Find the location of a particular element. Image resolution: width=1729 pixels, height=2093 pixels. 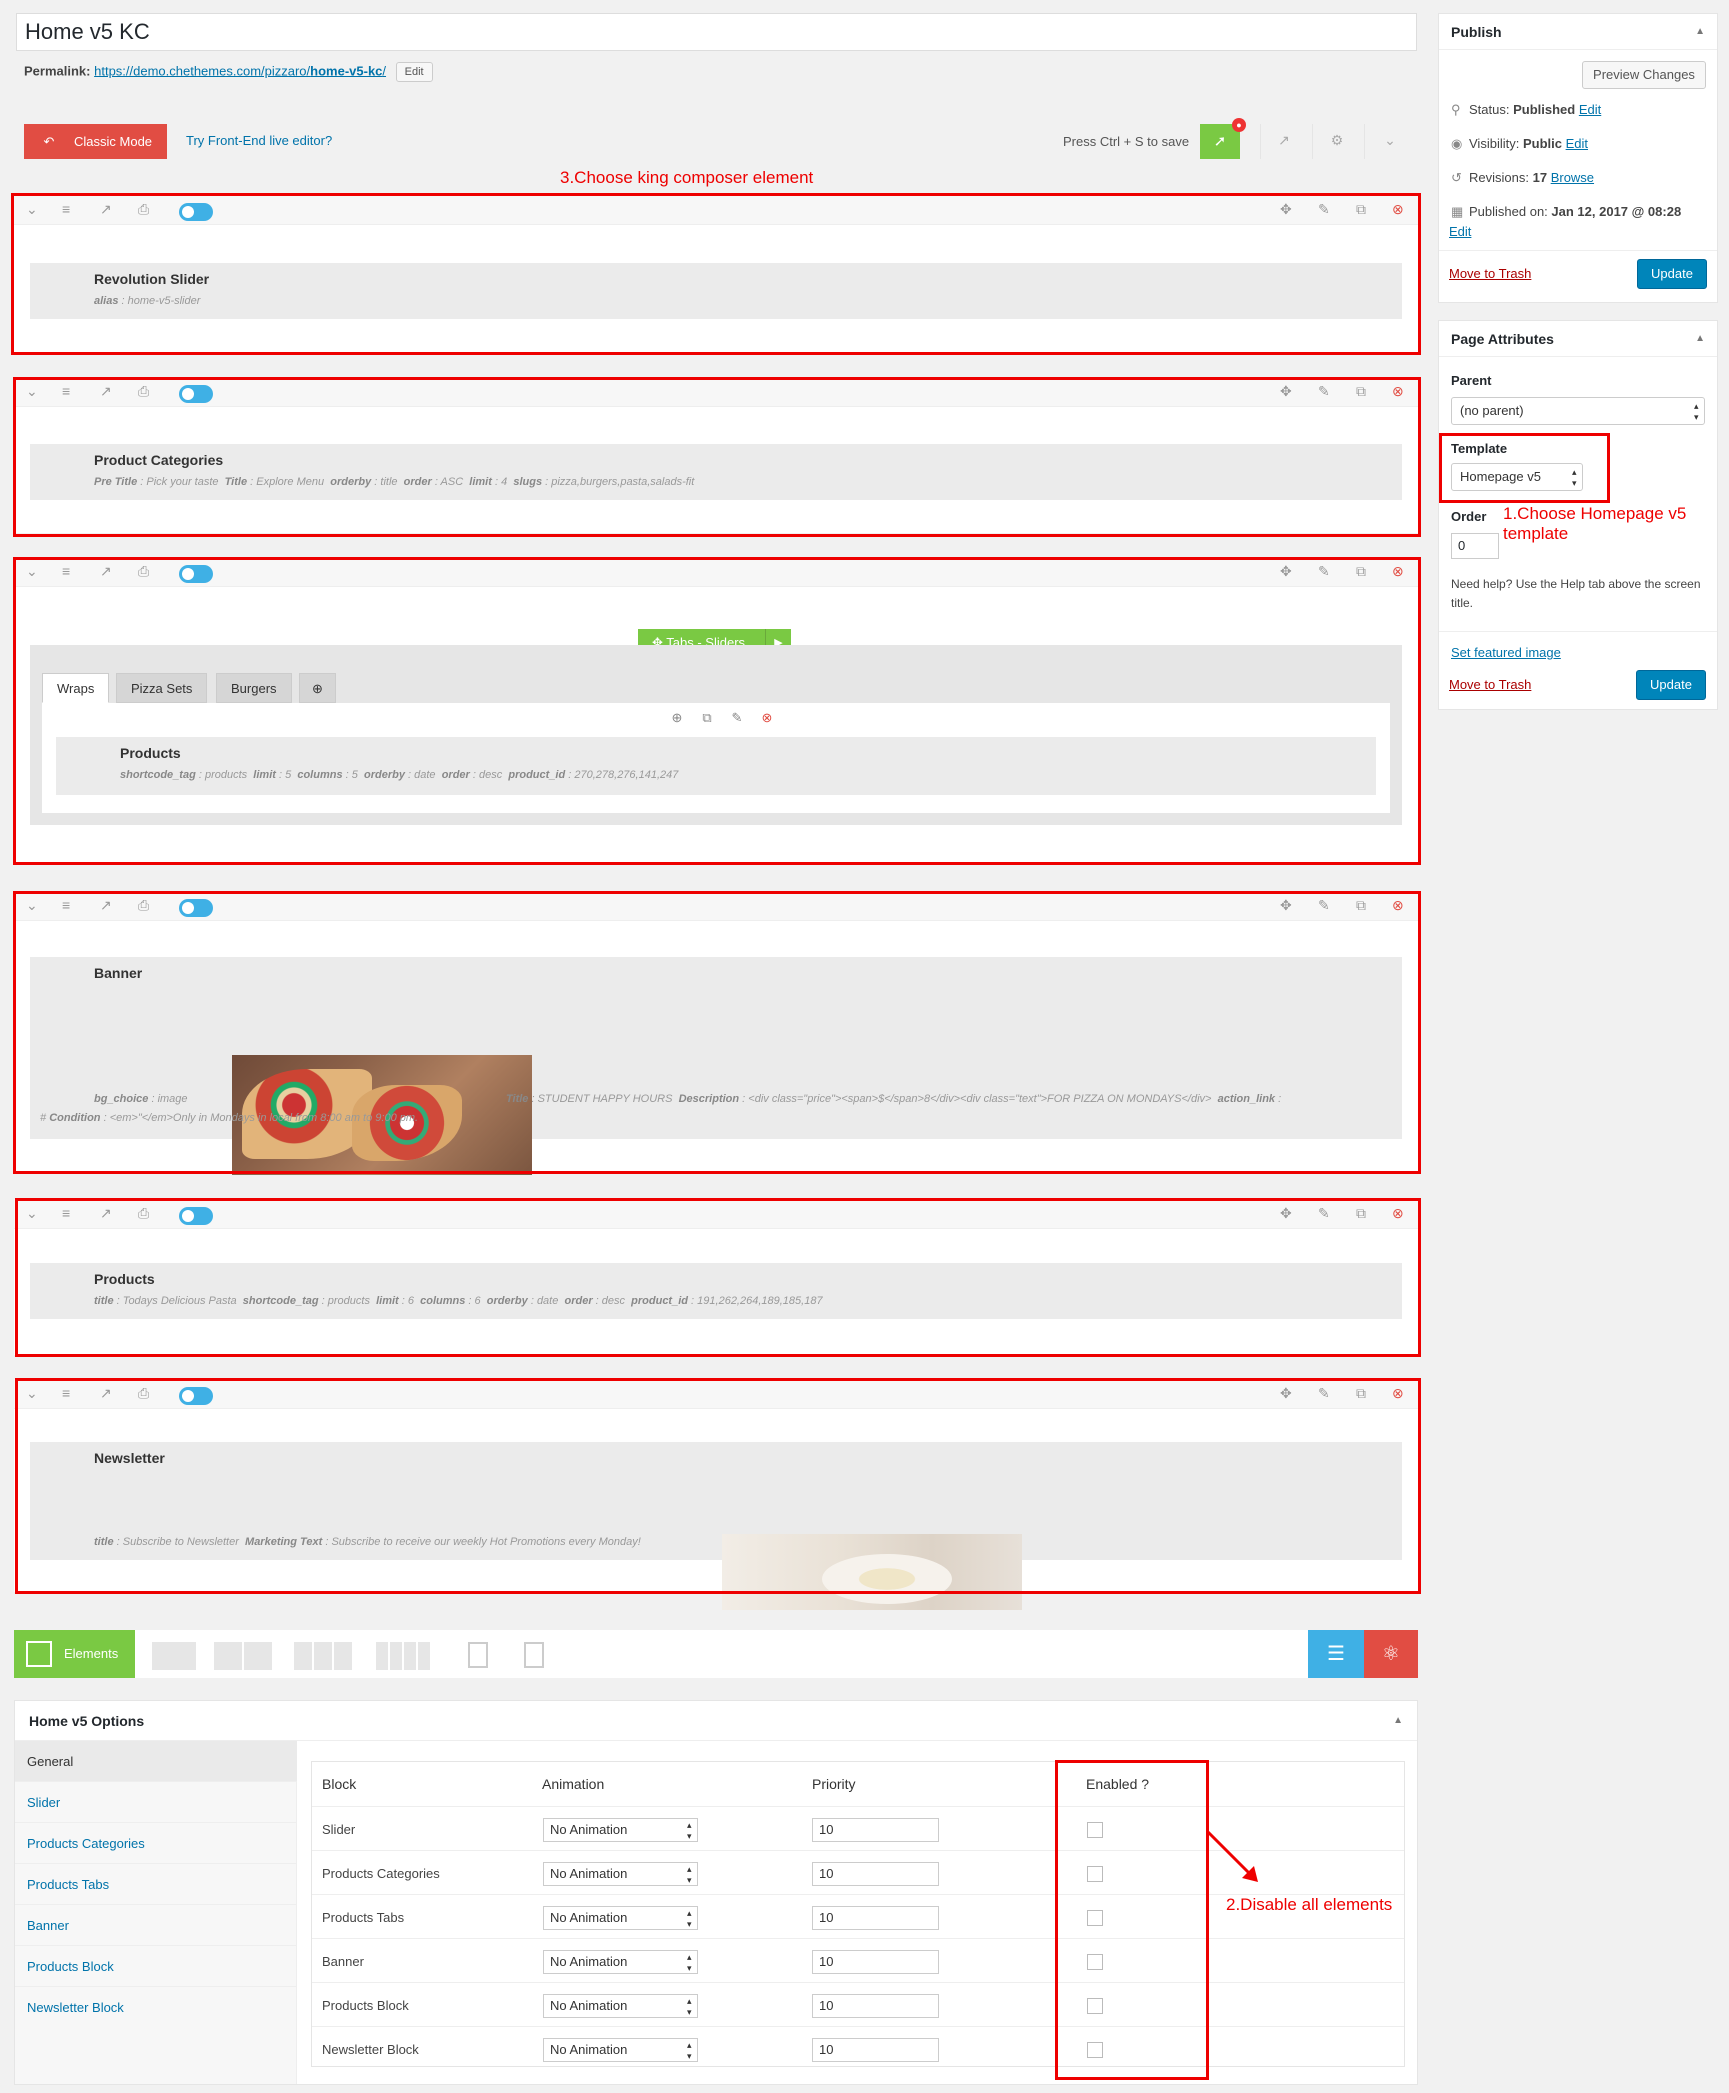

permalink-label: Permalink: is located at coordinates (57, 71).